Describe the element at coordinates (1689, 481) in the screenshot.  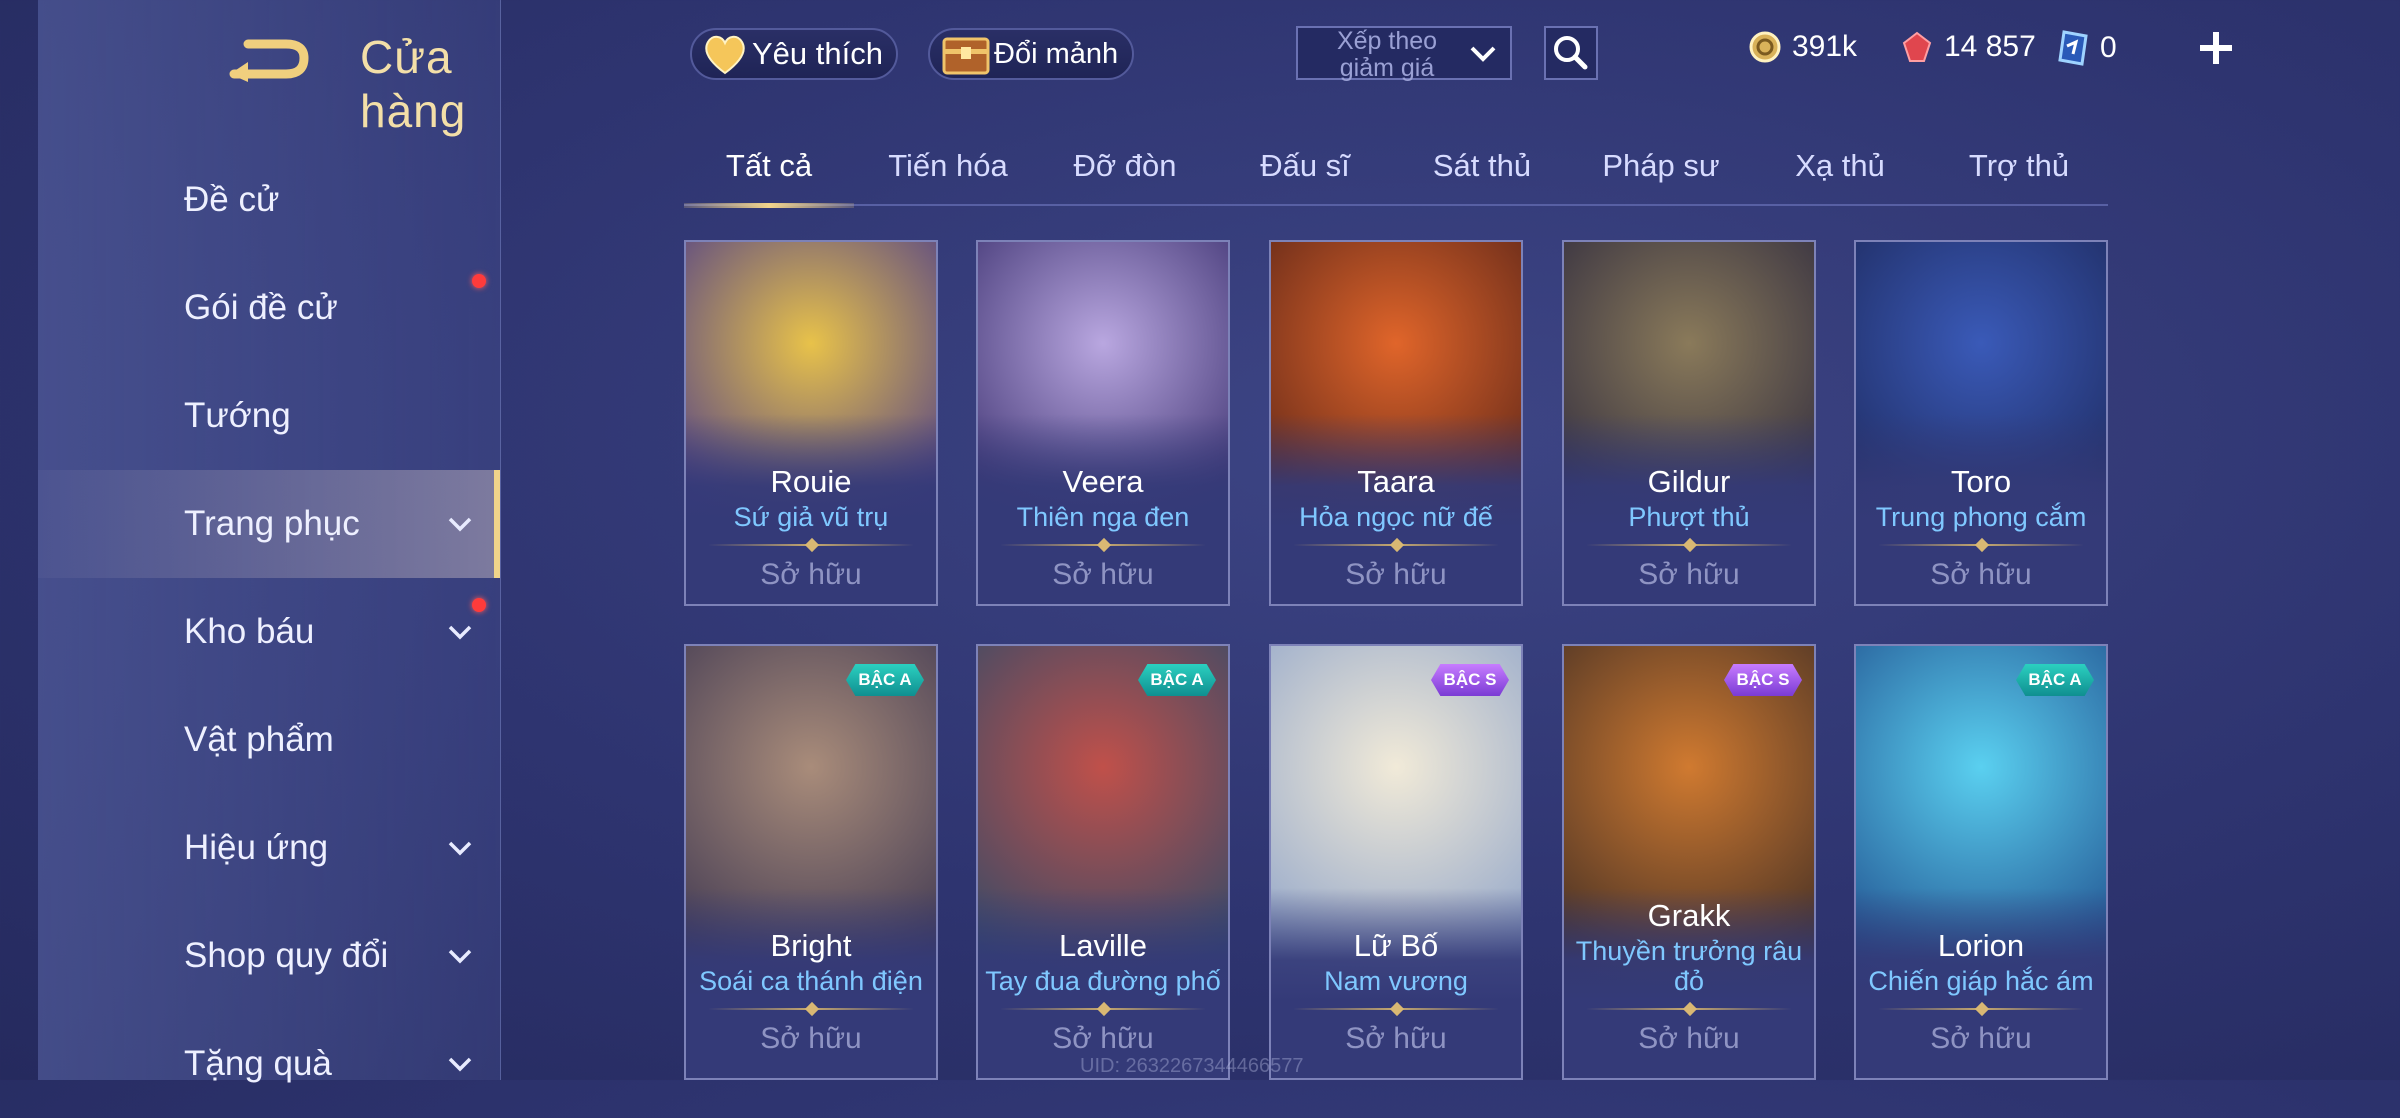
I see `hero-name: Gildur` at that location.